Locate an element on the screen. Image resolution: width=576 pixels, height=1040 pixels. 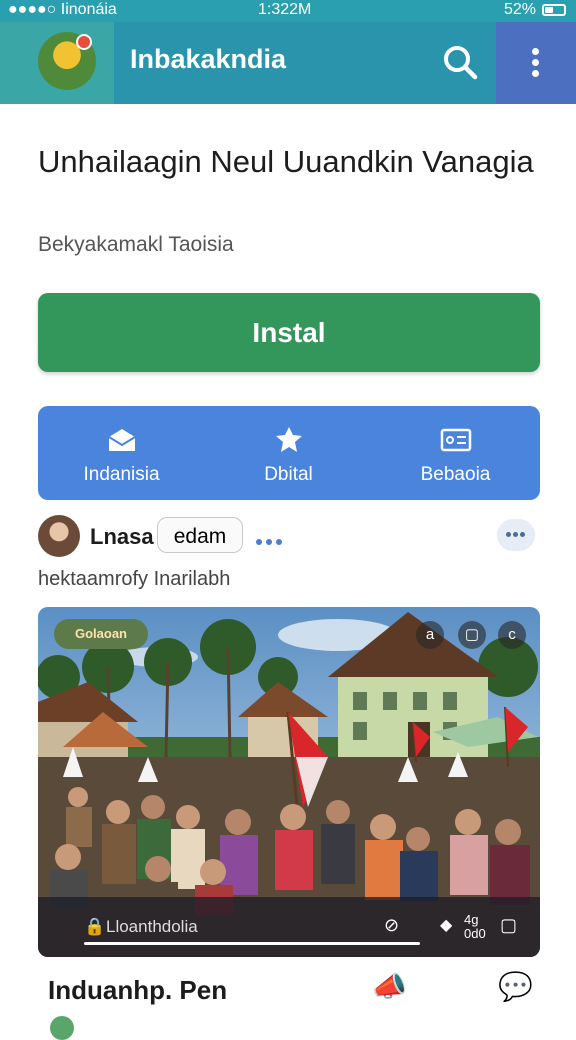
speed-icon: ⊘ is located at coordinates (391, 925).